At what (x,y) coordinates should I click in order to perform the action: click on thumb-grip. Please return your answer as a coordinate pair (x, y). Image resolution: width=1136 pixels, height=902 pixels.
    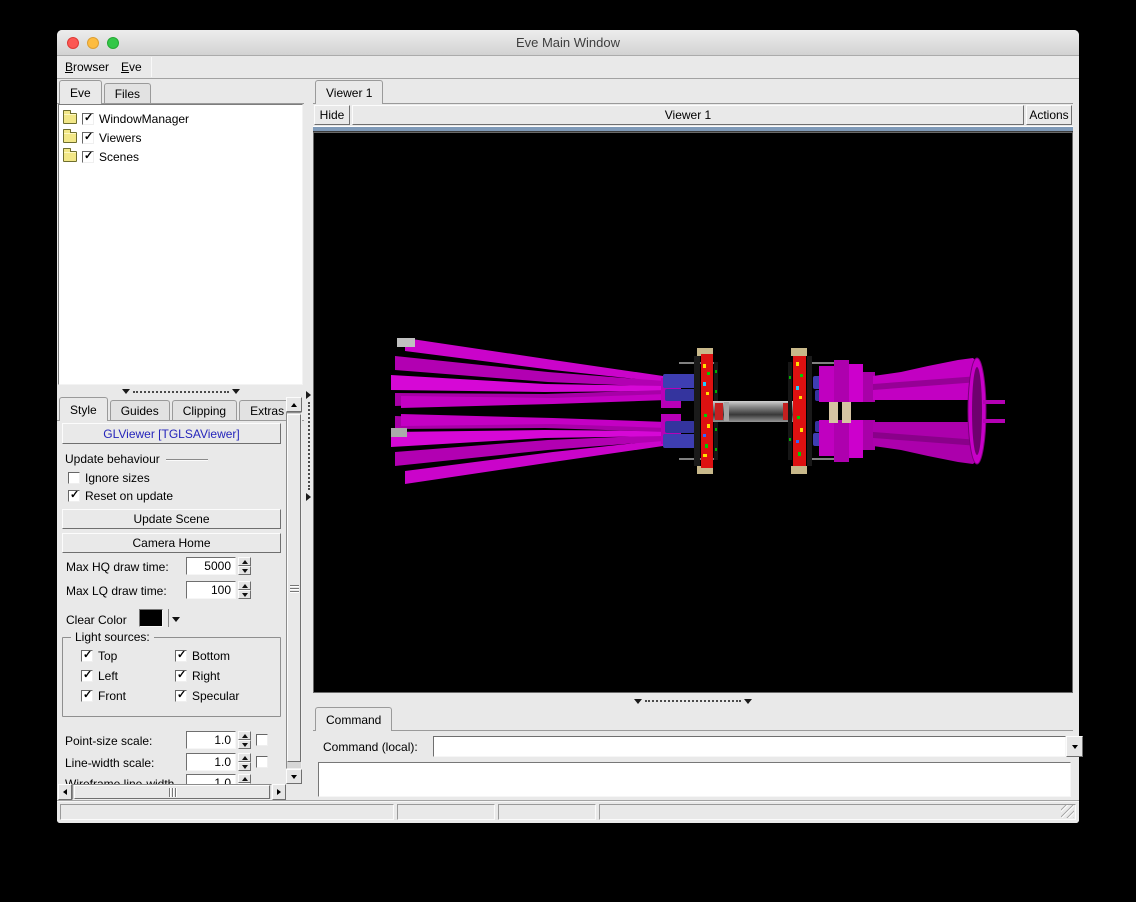
    Looking at the image, I should click on (294, 588).